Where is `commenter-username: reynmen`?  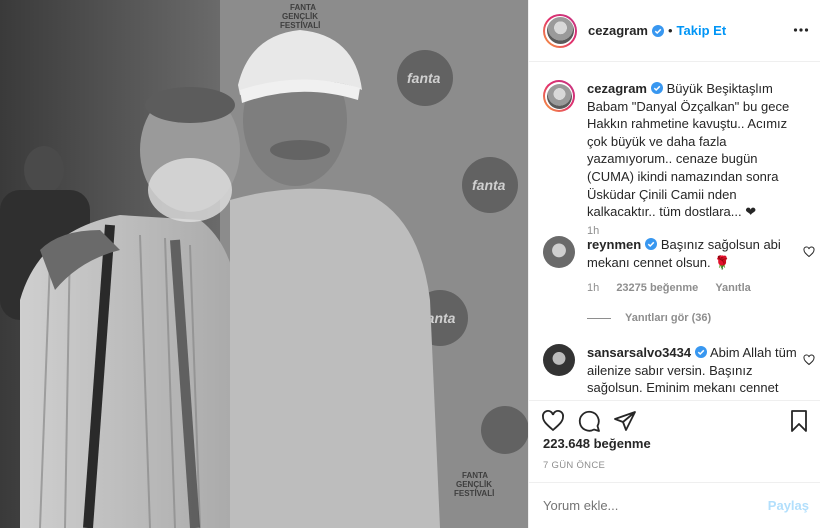 commenter-username: reynmen is located at coordinates (614, 244).